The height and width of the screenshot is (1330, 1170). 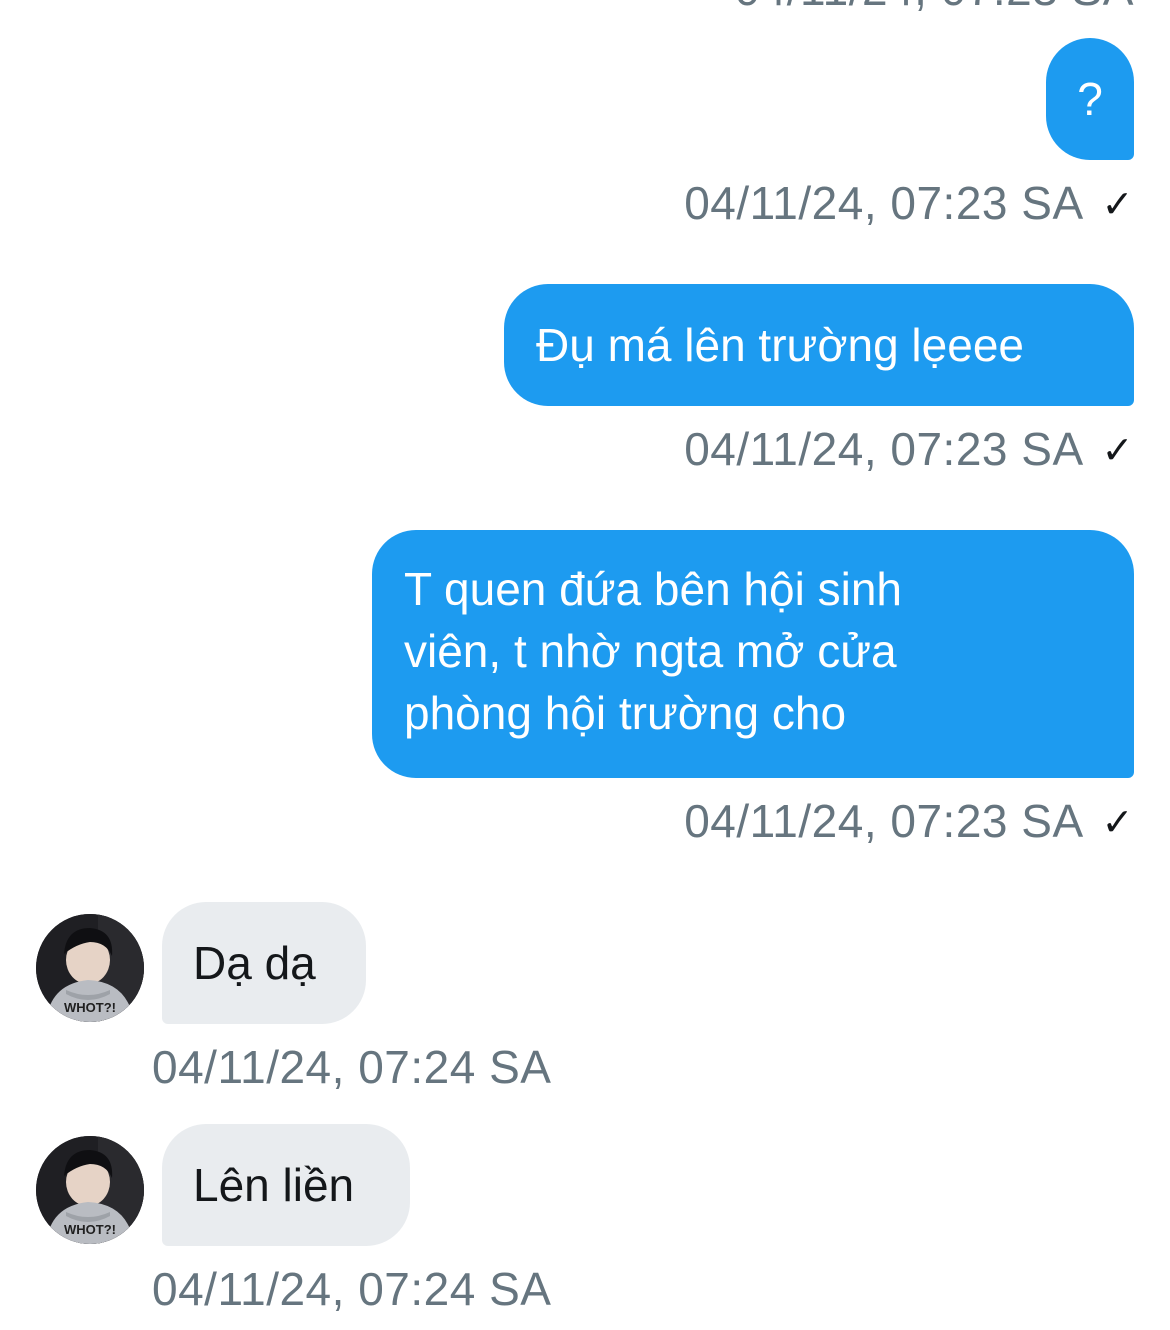 I want to click on message-text-line: T quen đứa bên hội sinh, so click(x=653, y=589).